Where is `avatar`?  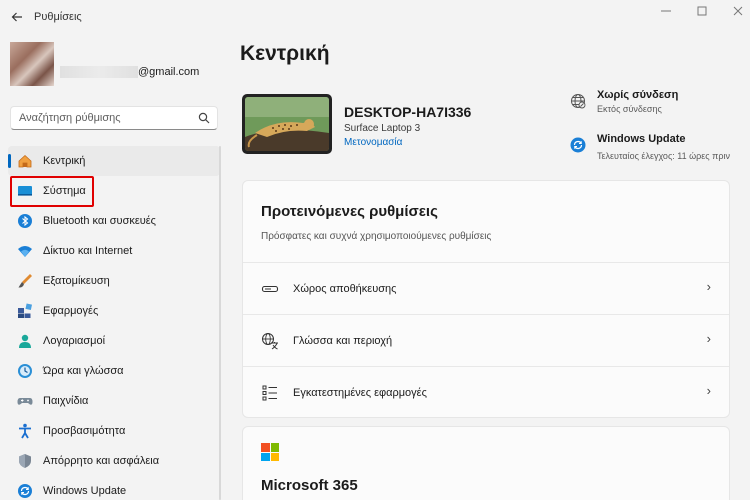 avatar is located at coordinates (32, 64).